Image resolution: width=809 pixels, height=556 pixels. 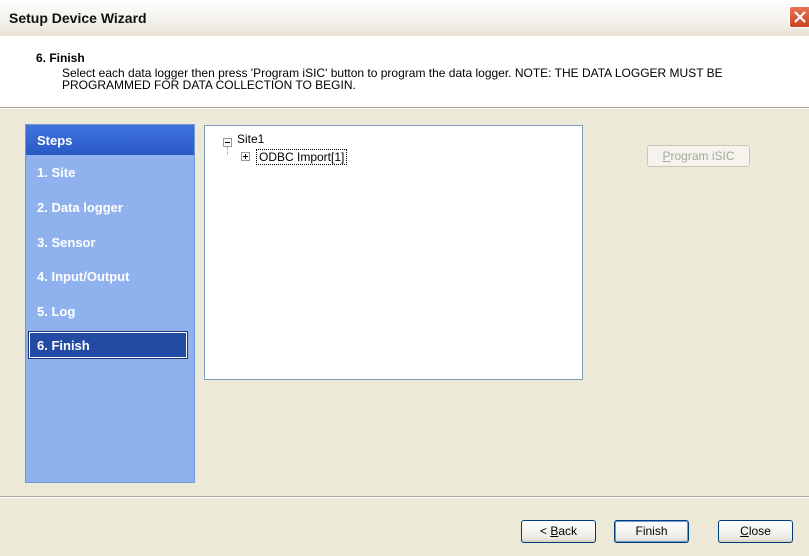 I want to click on sidebar-item-data-logger: 2. Data logger, so click(x=108, y=207).